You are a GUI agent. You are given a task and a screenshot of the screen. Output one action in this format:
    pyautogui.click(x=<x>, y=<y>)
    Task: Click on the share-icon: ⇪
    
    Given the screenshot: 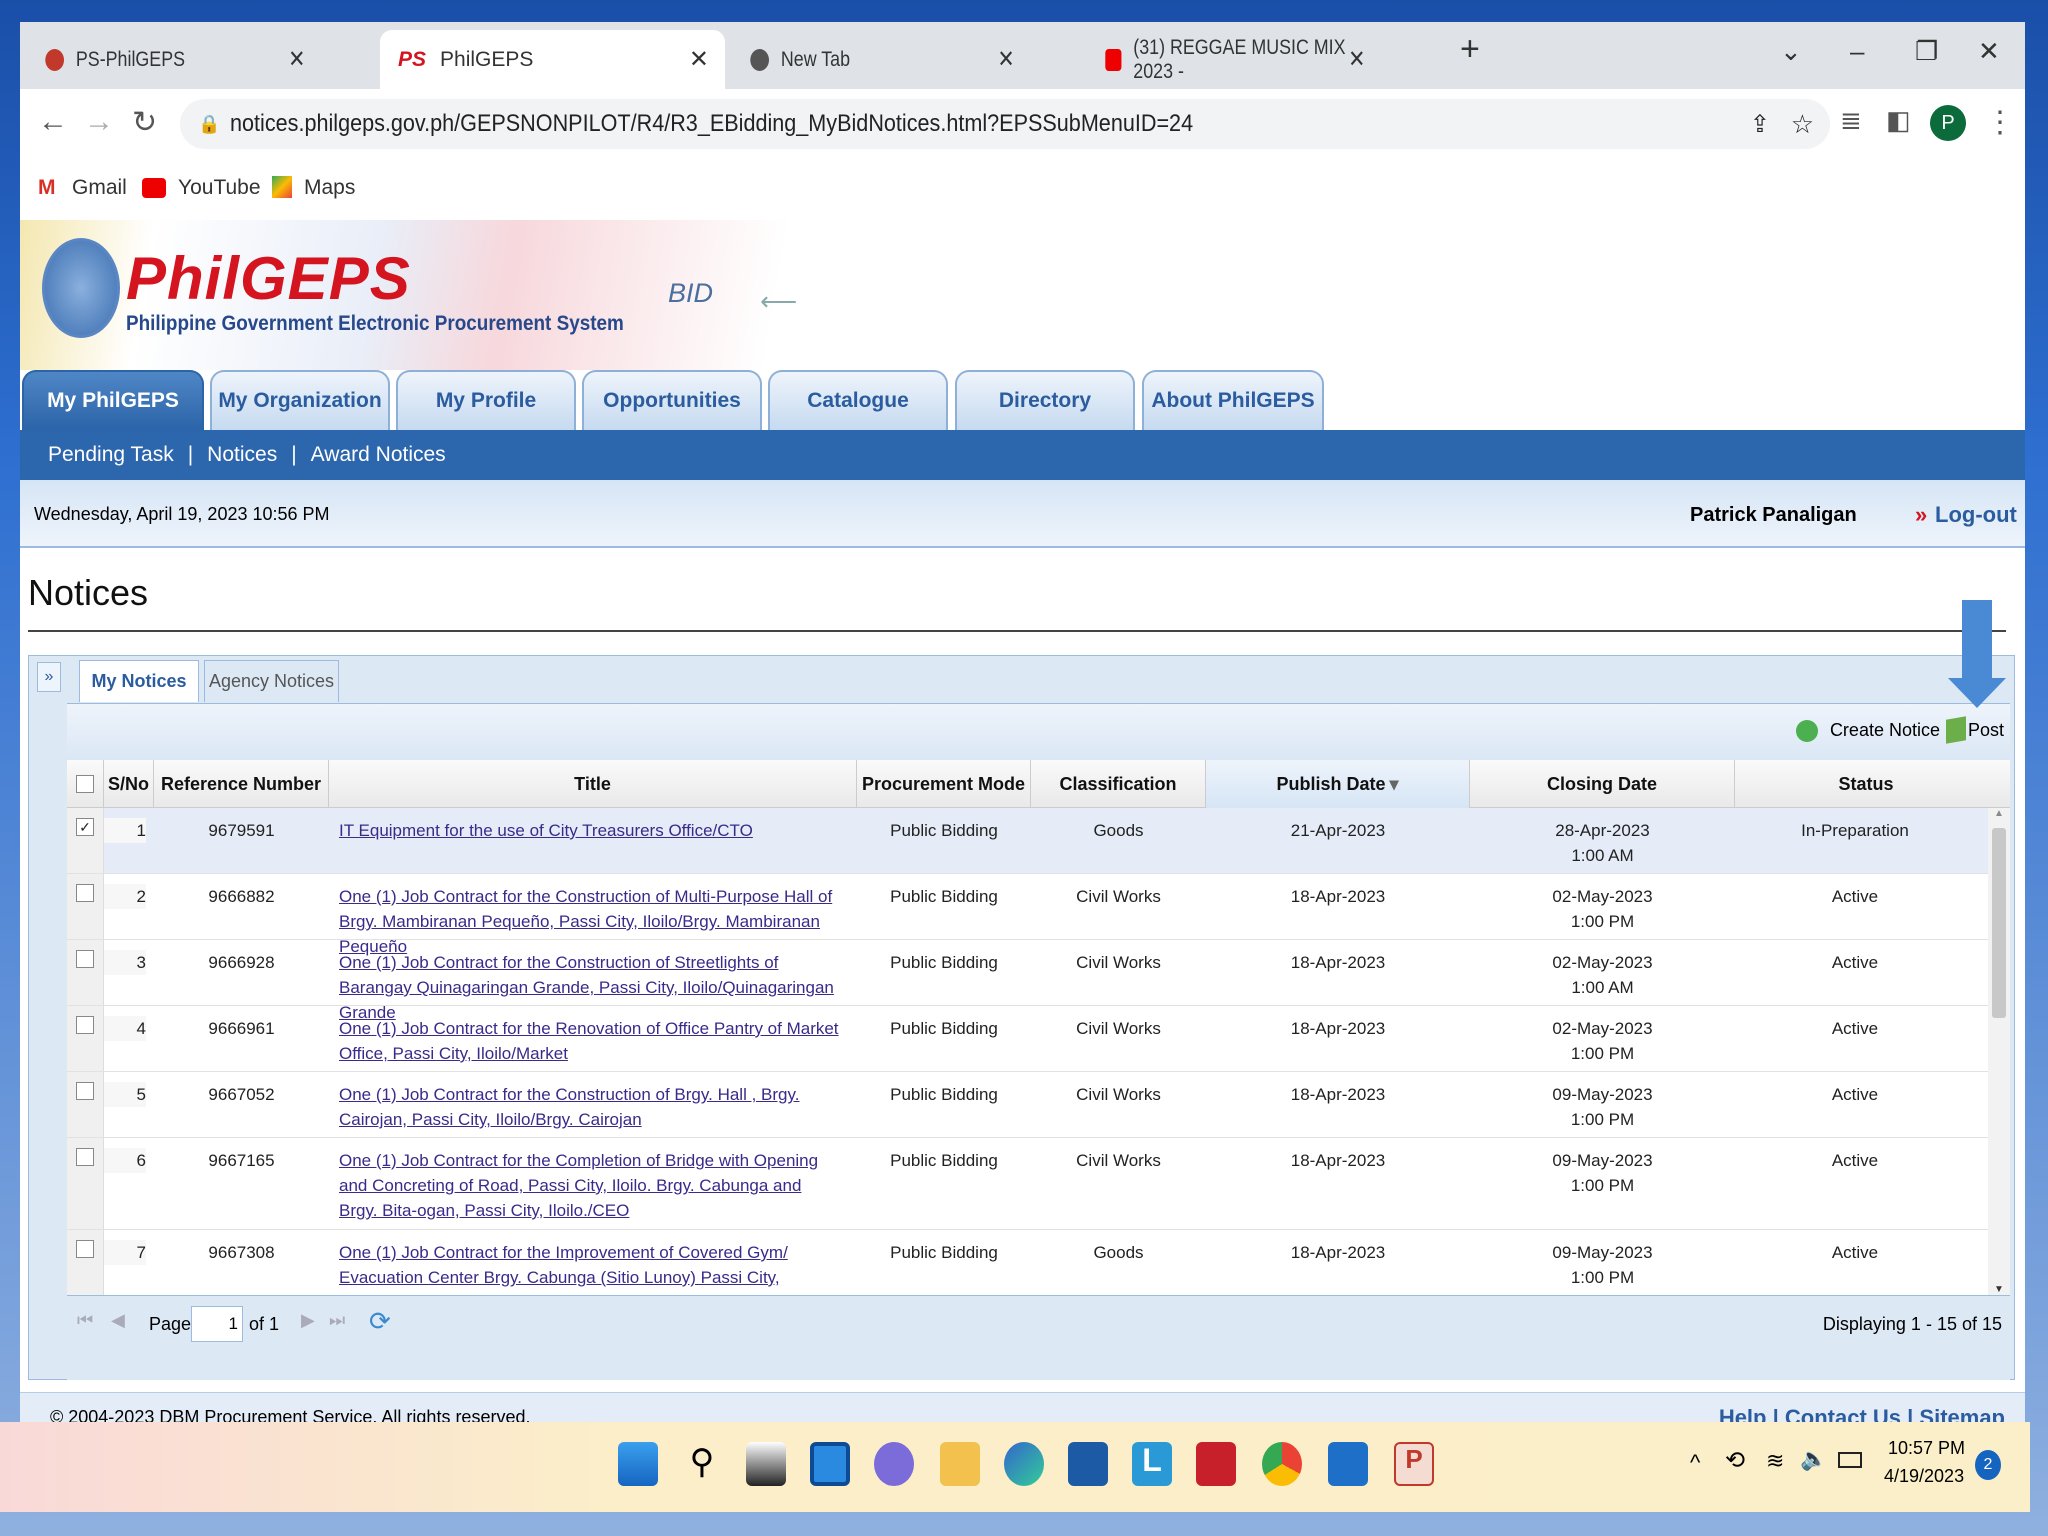 What is the action you would take?
    pyautogui.click(x=1760, y=124)
    